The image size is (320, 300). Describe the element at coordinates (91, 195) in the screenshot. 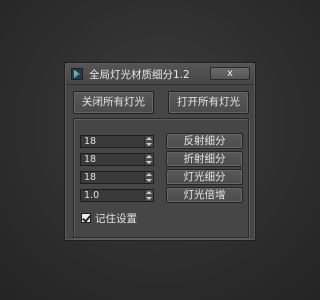

I see `spinner-value: 1.0` at that location.